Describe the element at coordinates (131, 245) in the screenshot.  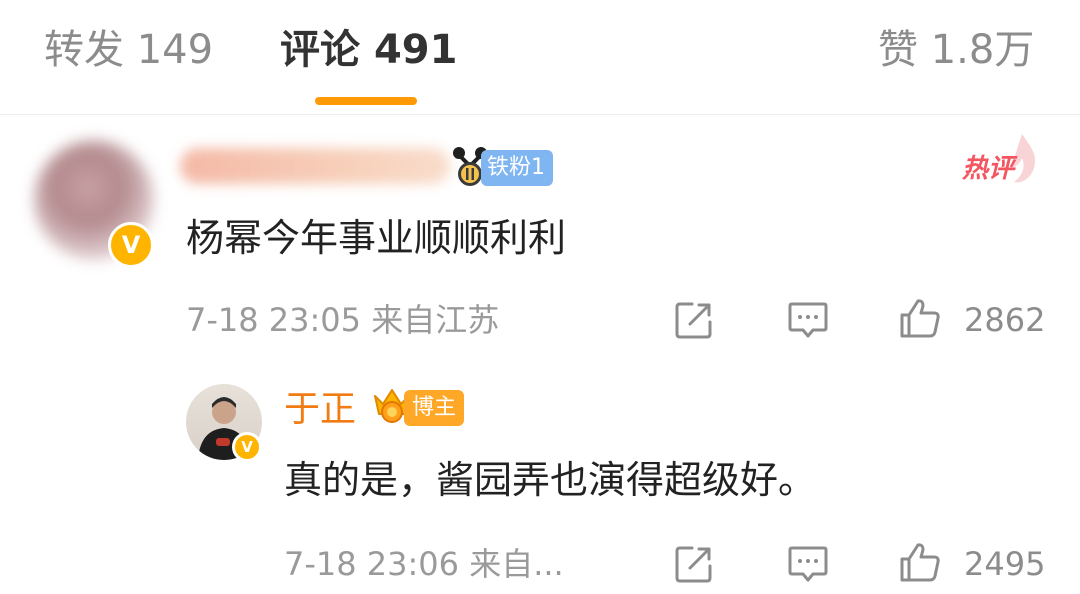
I see `verified-v-icon: V` at that location.